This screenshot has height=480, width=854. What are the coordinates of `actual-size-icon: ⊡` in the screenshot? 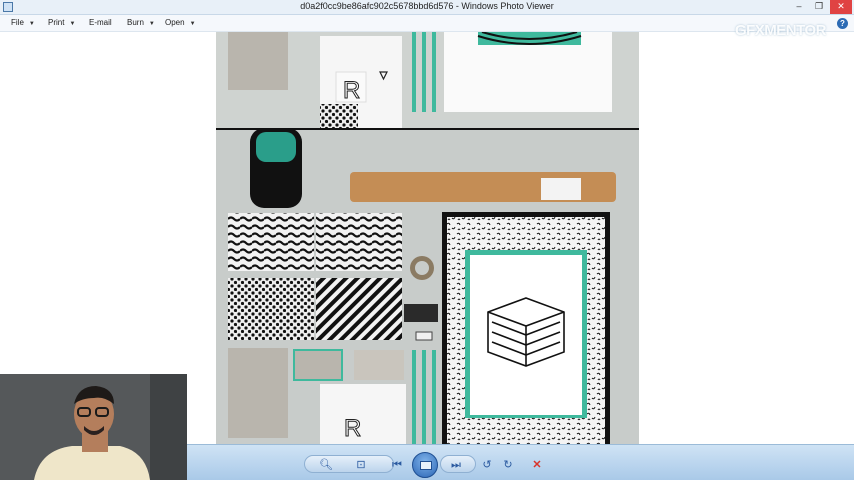 It's located at (361, 465).